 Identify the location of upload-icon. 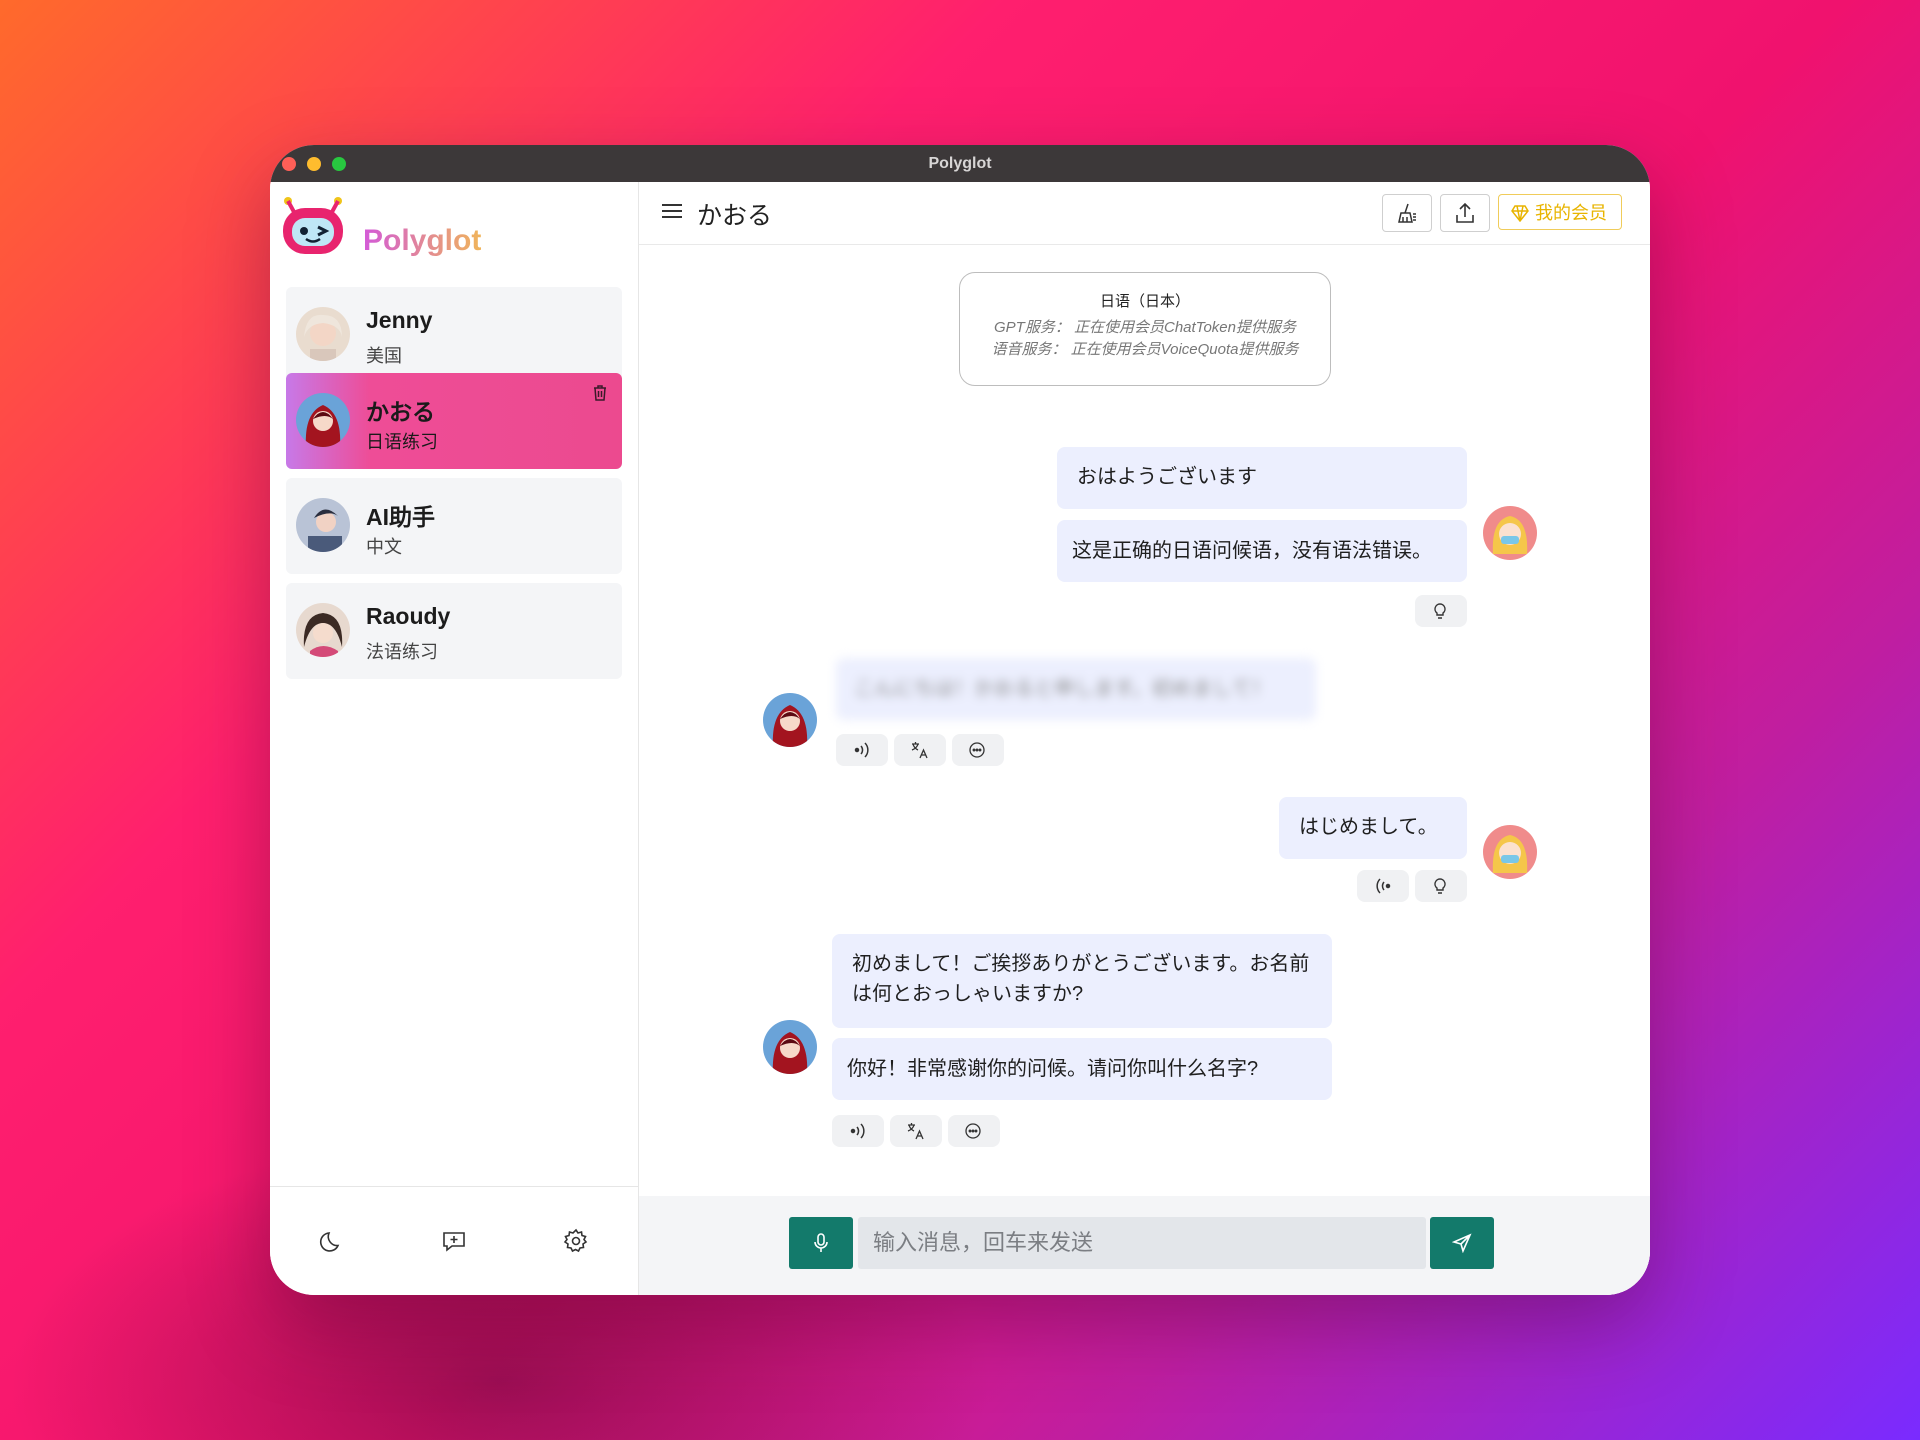
(1465, 212).